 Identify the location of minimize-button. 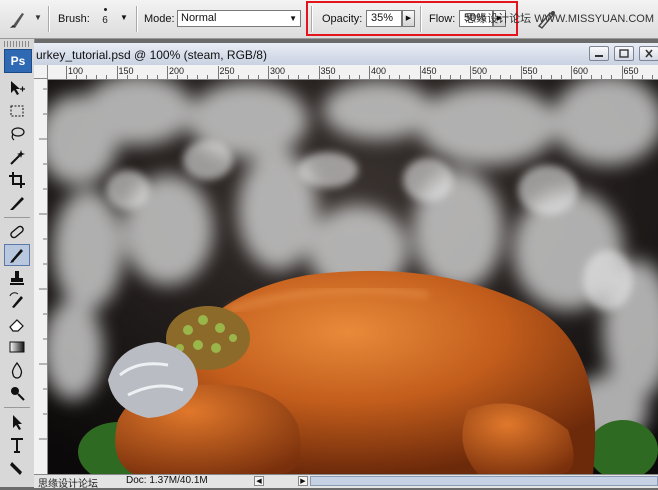
(599, 53).